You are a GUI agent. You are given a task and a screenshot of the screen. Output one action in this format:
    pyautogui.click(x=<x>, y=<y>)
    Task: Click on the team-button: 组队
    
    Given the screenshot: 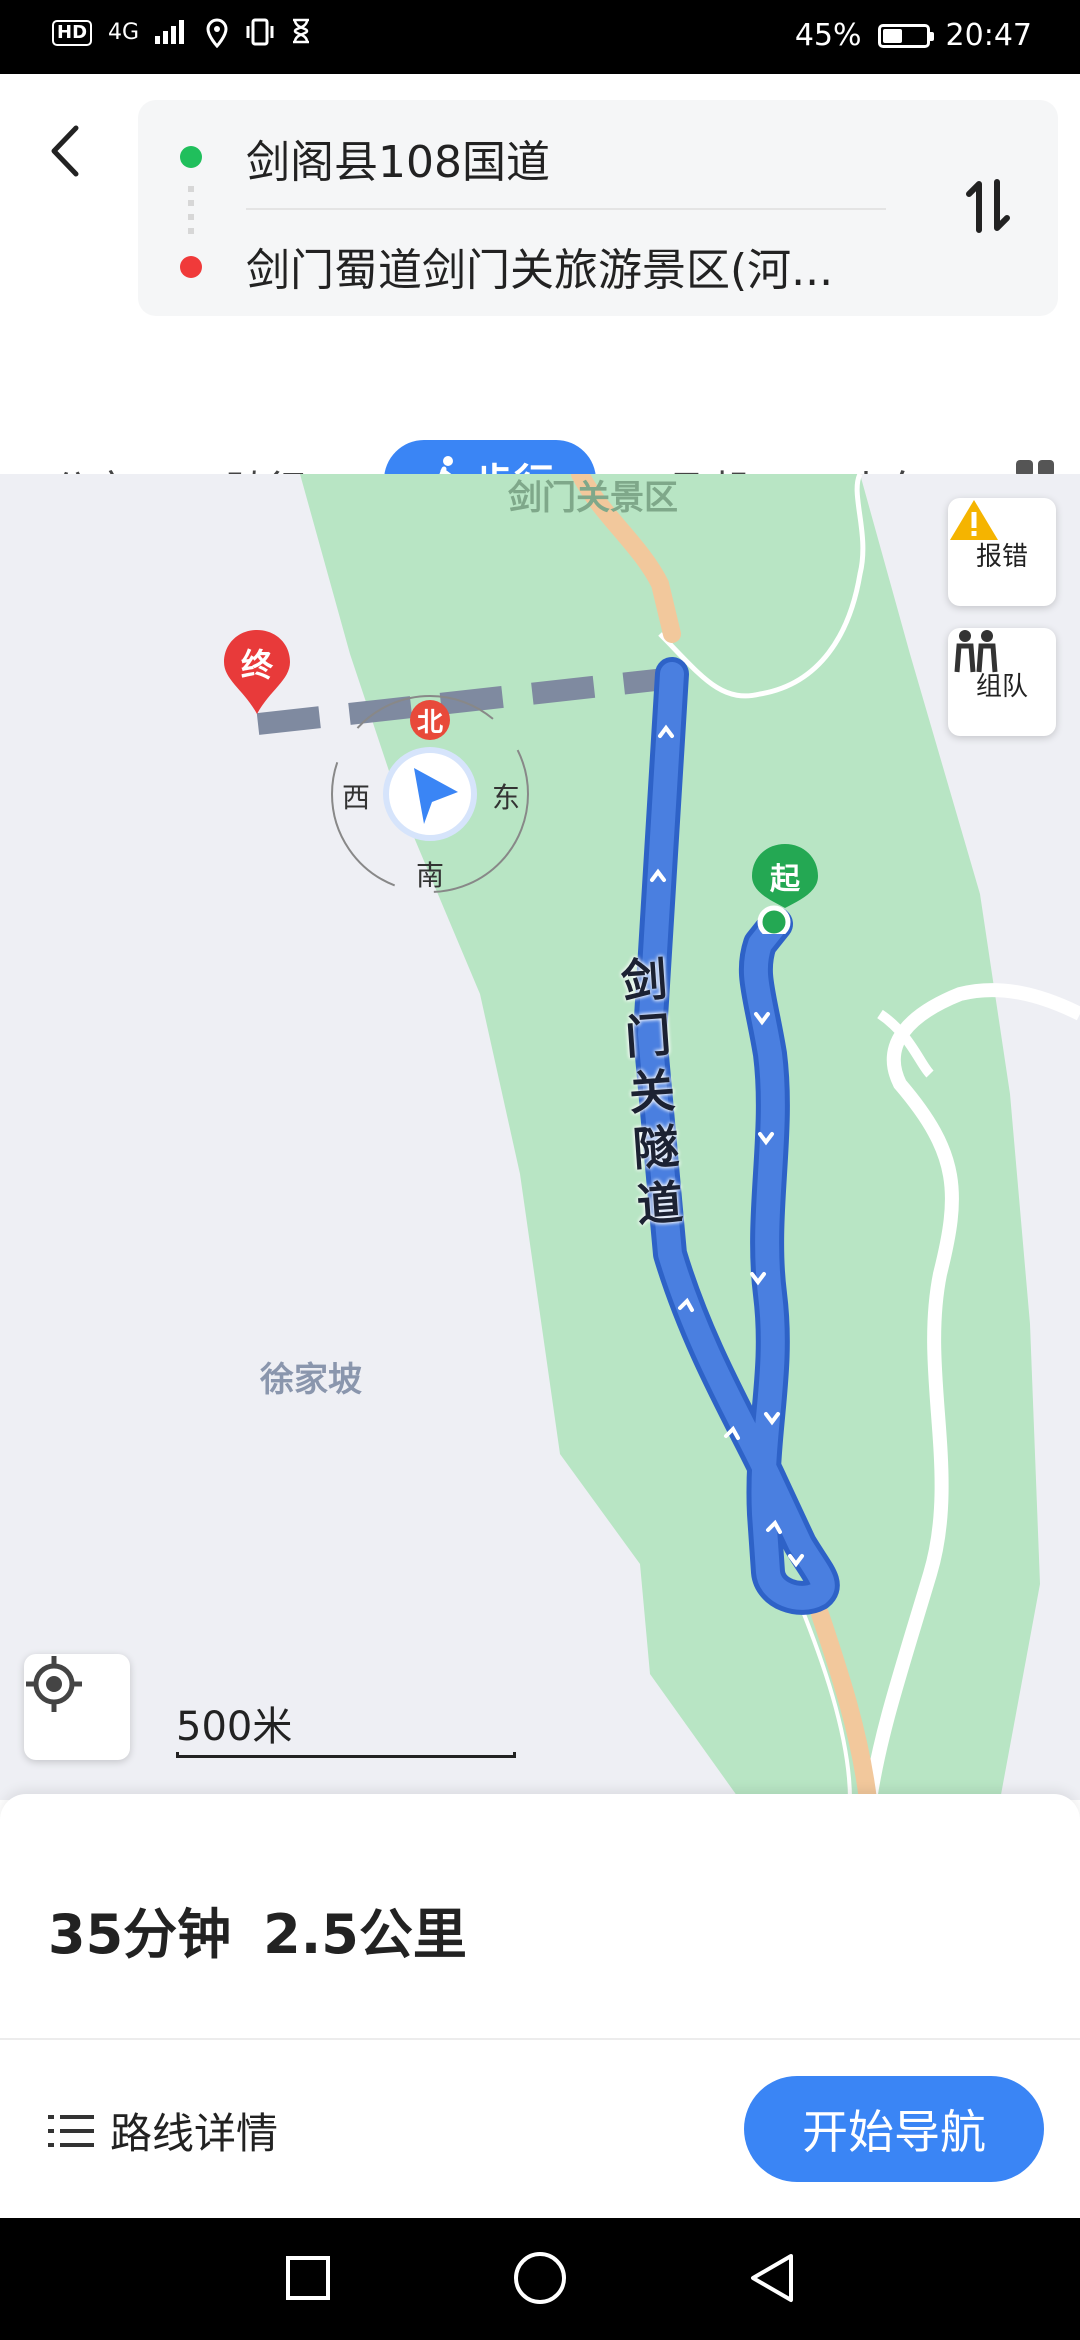 What is the action you would take?
    pyautogui.click(x=1002, y=682)
    